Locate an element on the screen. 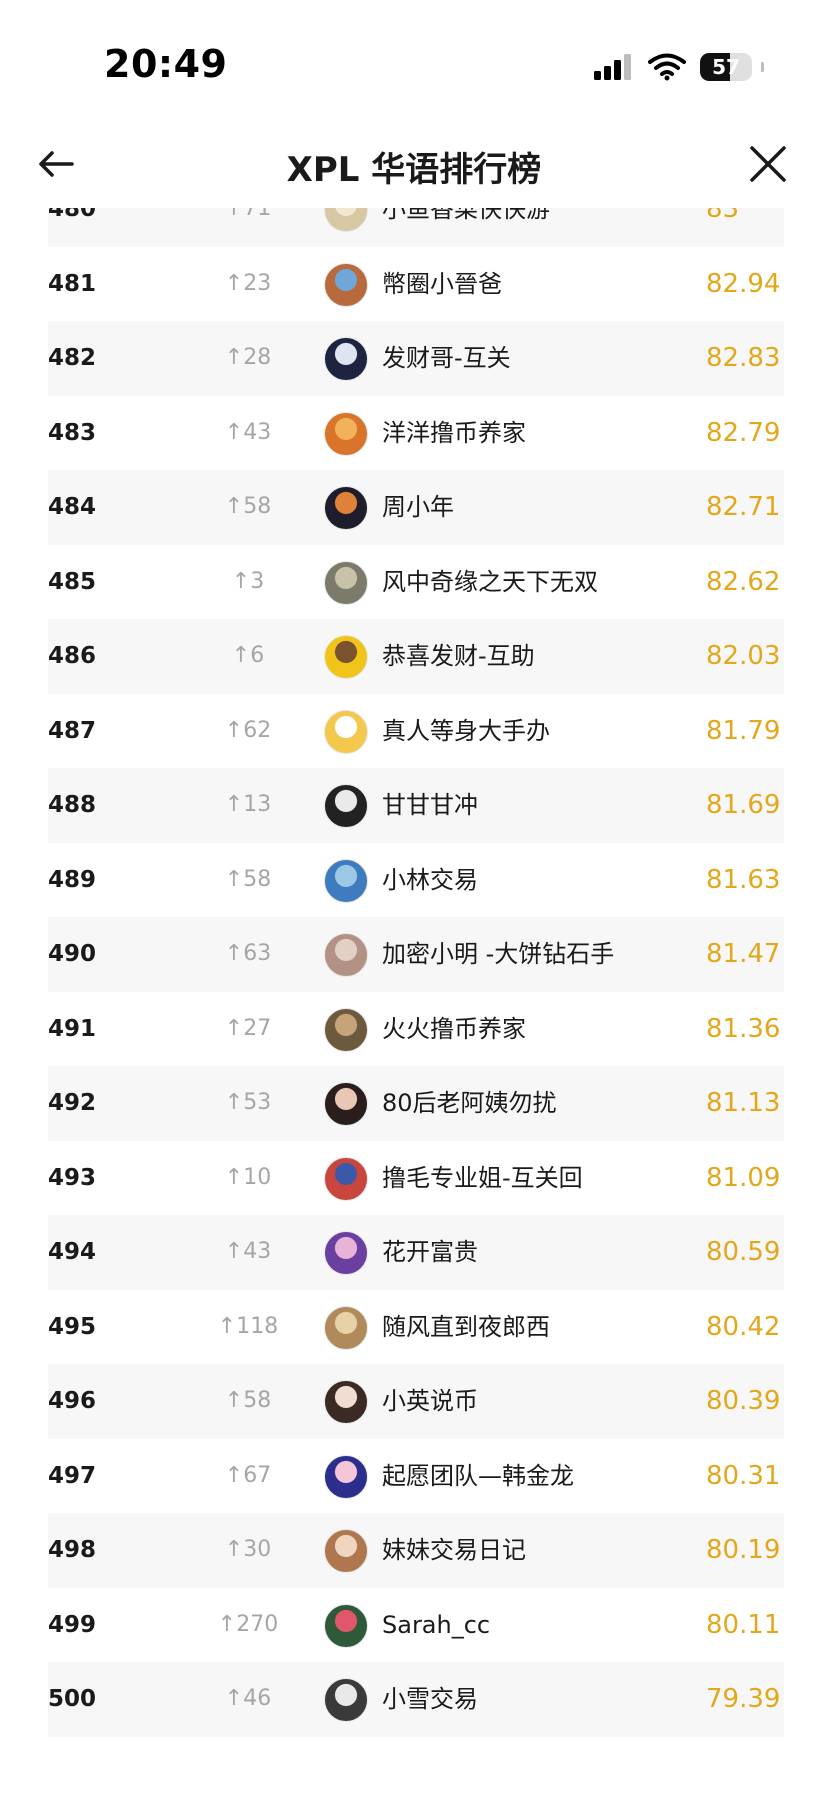  user-name: 周小年 is located at coordinates (418, 507).